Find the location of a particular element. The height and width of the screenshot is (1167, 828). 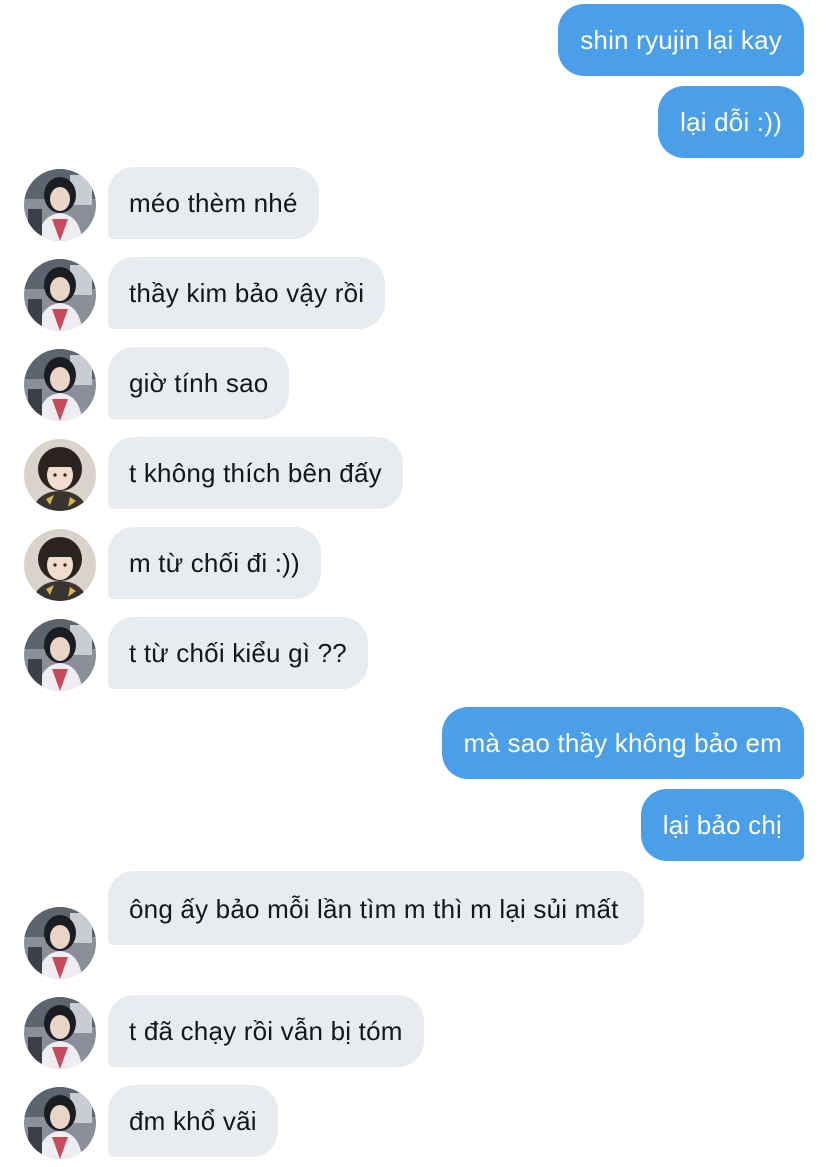

incoming-message-bubble: thầy kim bảo vậy rồi is located at coordinates (247, 293).